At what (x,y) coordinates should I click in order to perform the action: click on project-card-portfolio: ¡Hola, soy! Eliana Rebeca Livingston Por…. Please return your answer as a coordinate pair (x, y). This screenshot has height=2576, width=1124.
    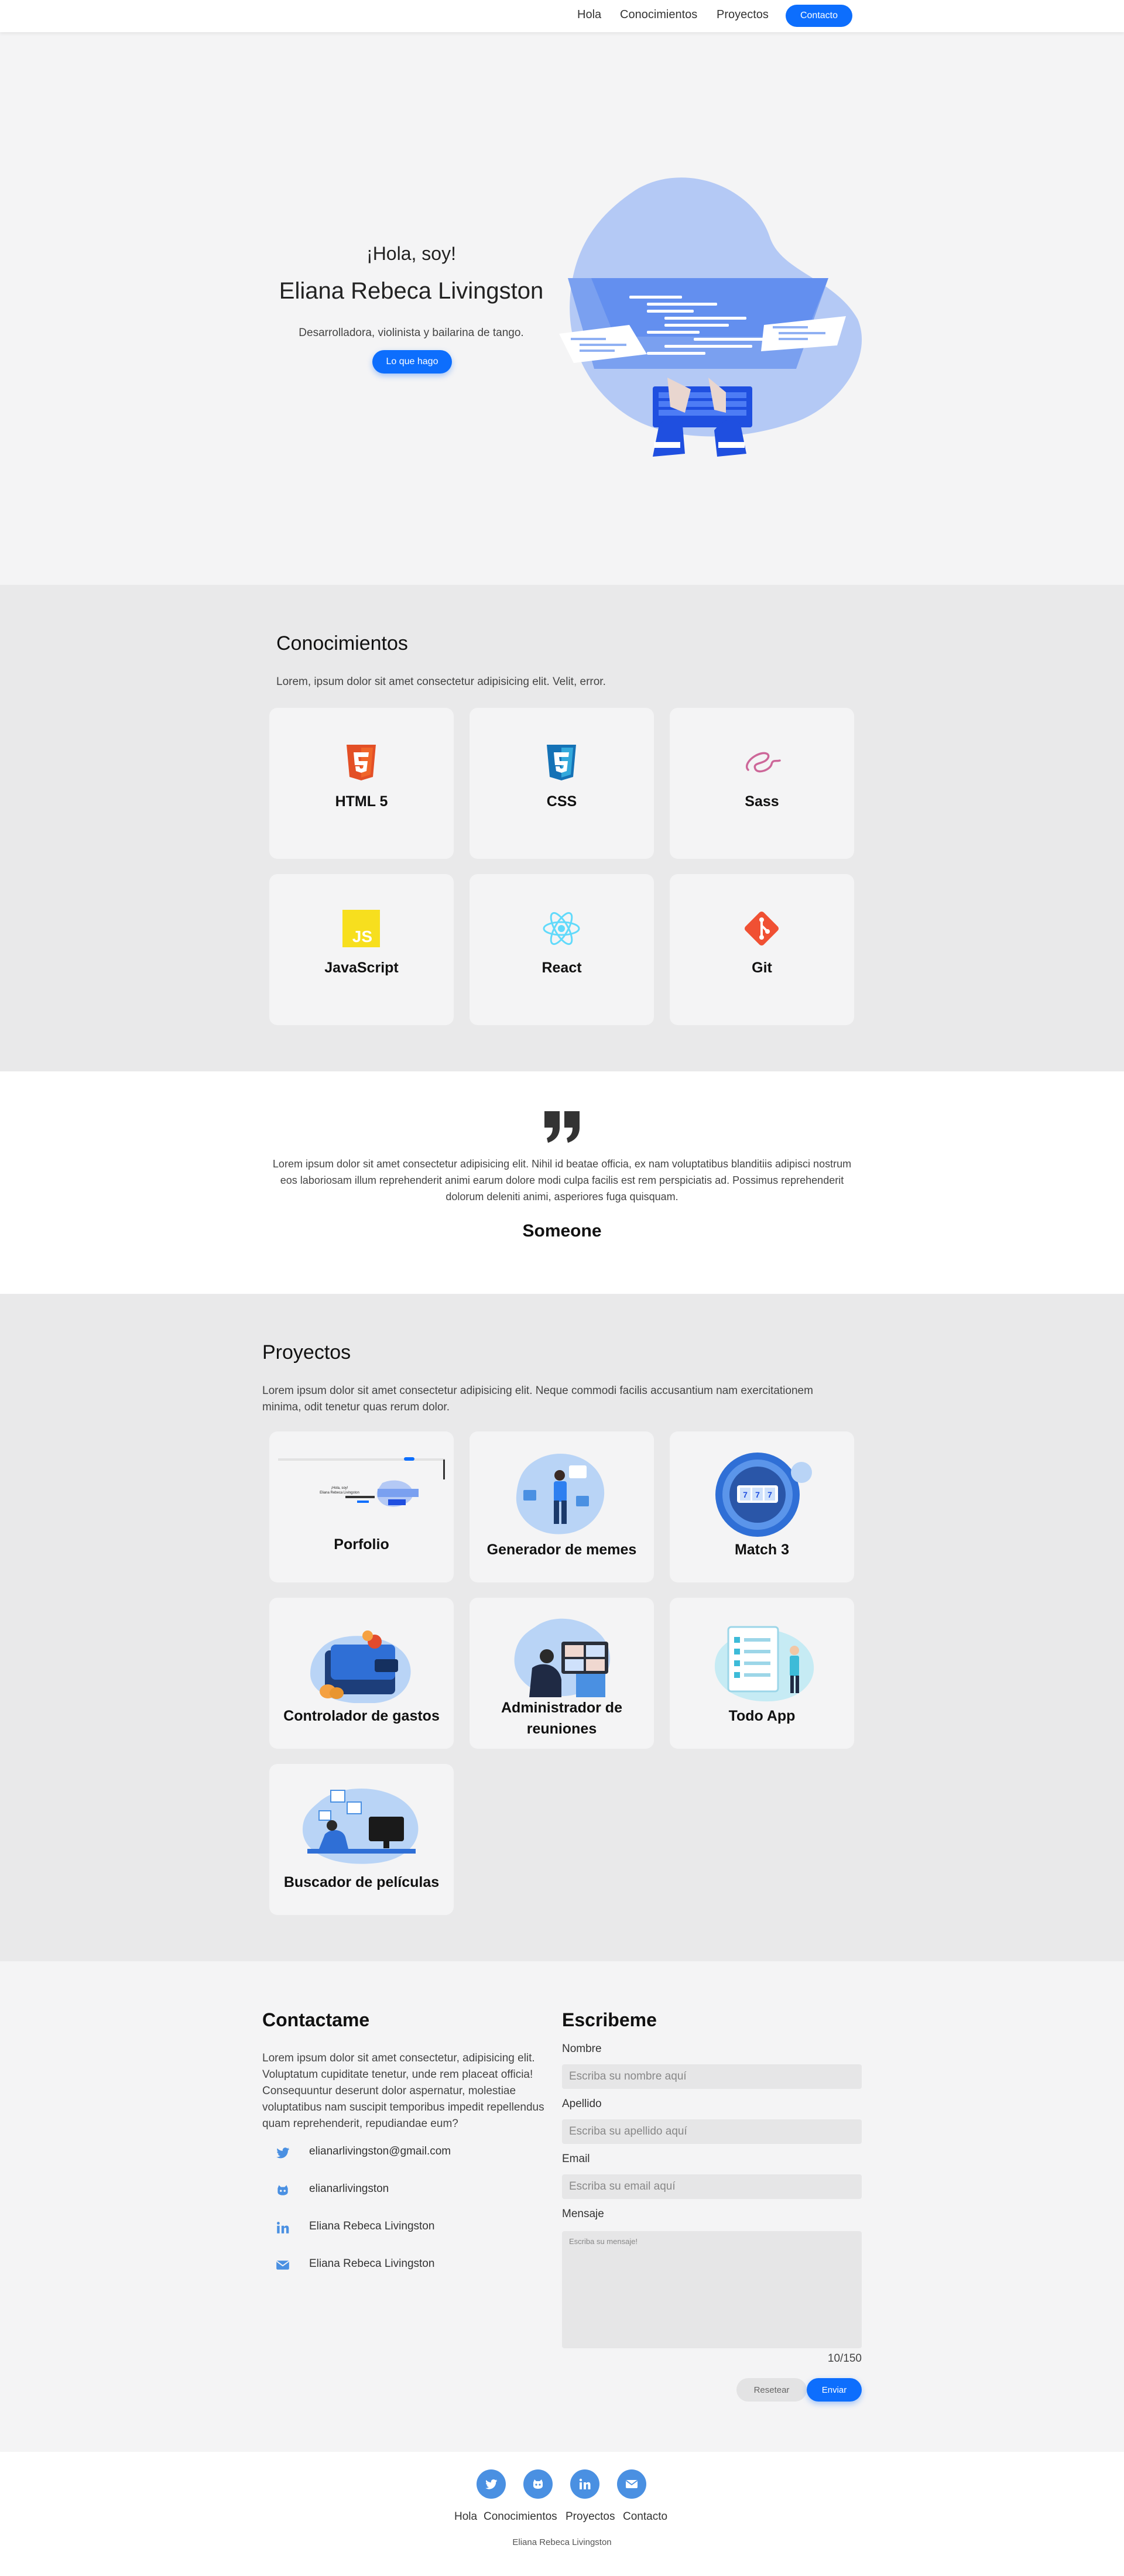
    Looking at the image, I should click on (362, 1506).